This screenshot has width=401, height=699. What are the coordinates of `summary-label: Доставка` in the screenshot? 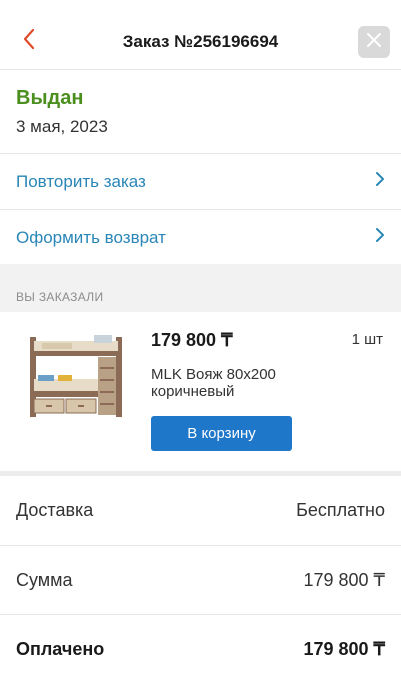 It's located at (55, 509).